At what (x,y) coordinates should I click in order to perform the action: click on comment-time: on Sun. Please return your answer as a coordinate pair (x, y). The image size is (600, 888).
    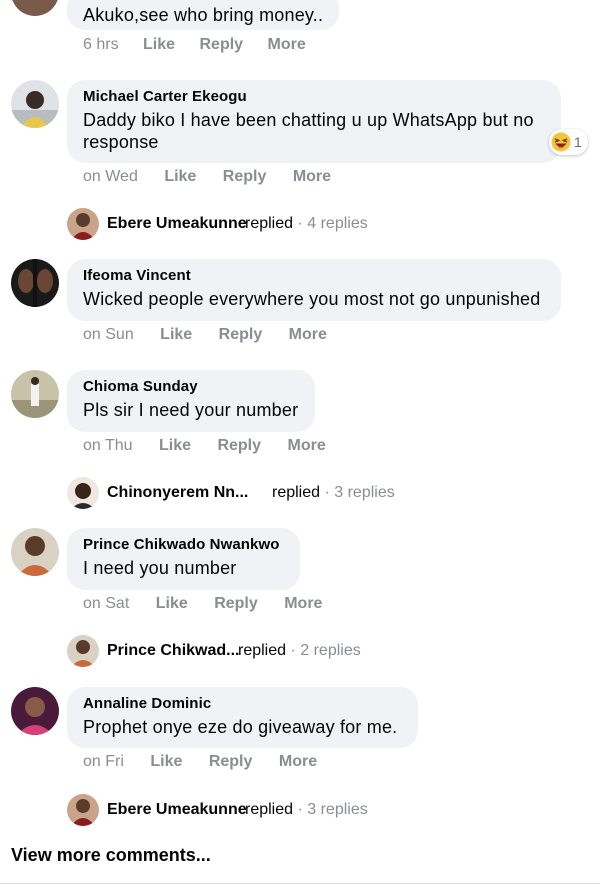
    Looking at the image, I should click on (108, 335).